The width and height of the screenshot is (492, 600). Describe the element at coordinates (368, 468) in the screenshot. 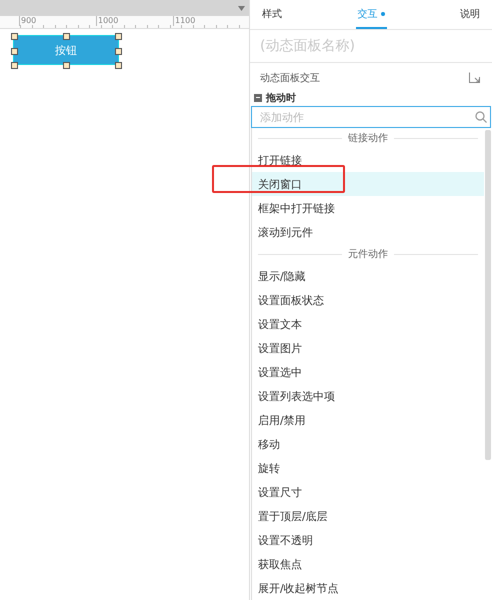

I see `action-item: 旋转` at that location.